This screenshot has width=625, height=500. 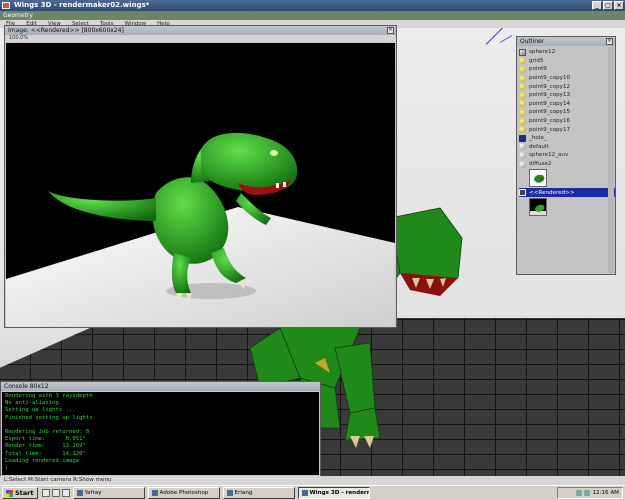 What do you see at coordinates (550, 112) in the screenshot?
I see `outliner-item-label: point9_copy15` at bounding box center [550, 112].